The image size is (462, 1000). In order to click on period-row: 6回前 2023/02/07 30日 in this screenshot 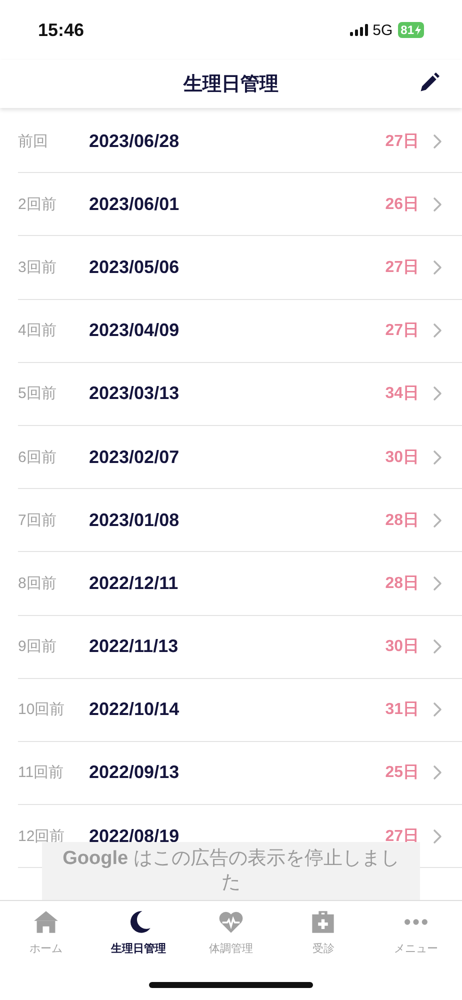, I will do `click(240, 458)`.